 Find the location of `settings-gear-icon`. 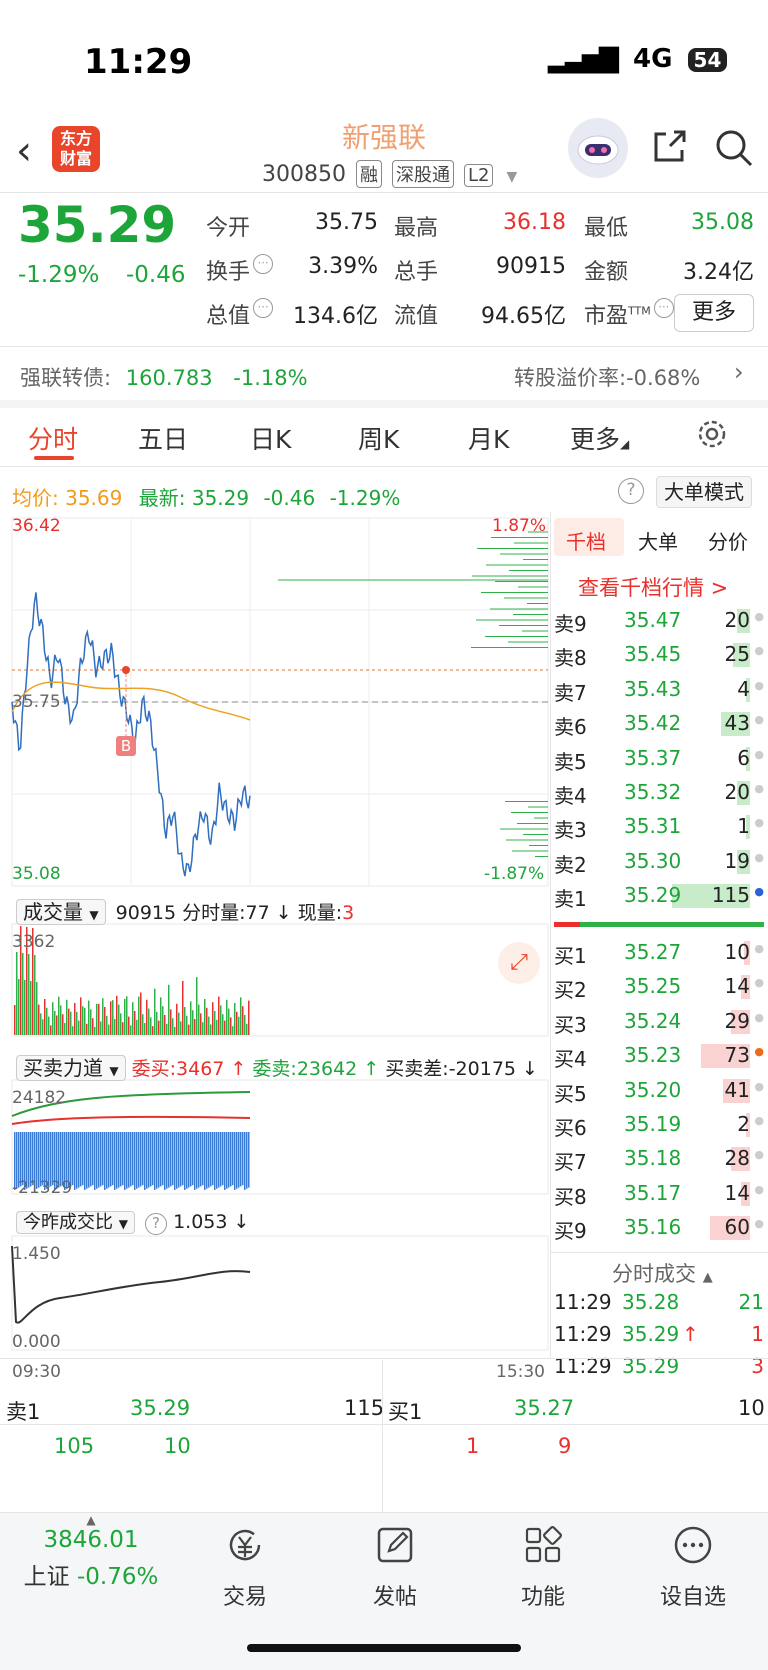

settings-gear-icon is located at coordinates (712, 434).